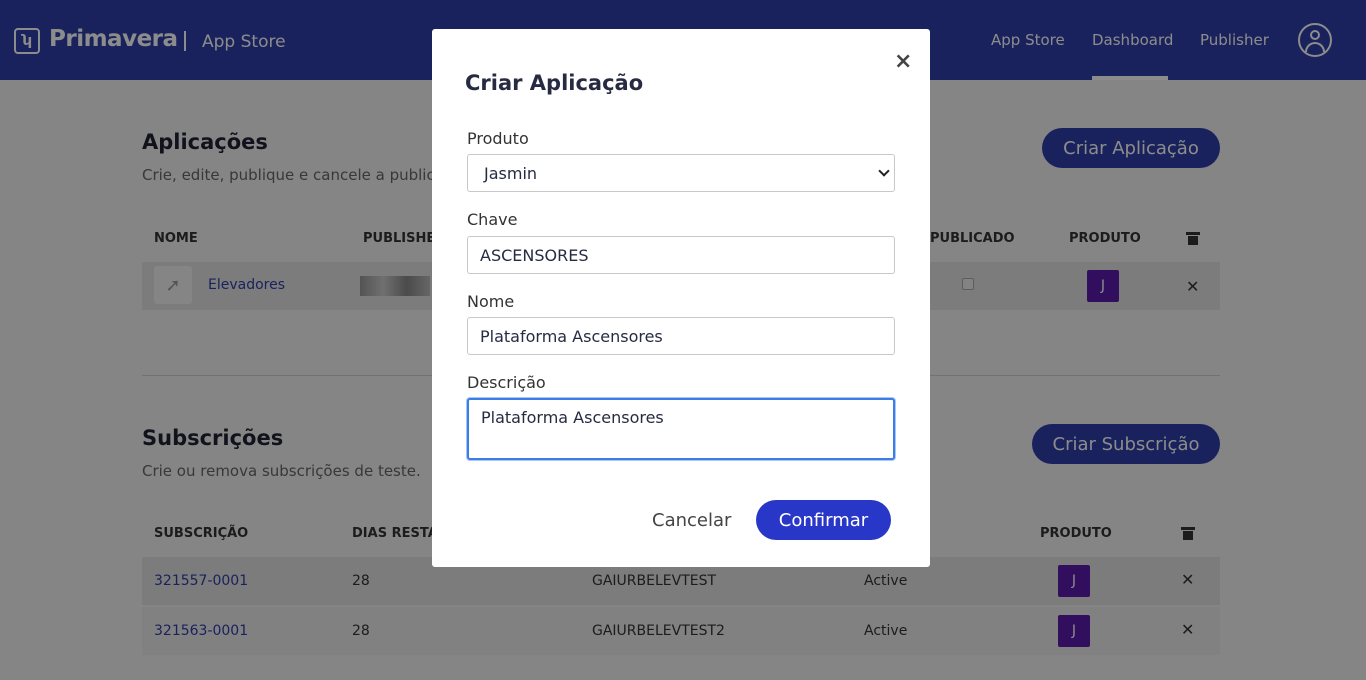 This screenshot has width=1366, height=680. What do you see at coordinates (492, 219) in the screenshot?
I see `chave-label: Chave` at bounding box center [492, 219].